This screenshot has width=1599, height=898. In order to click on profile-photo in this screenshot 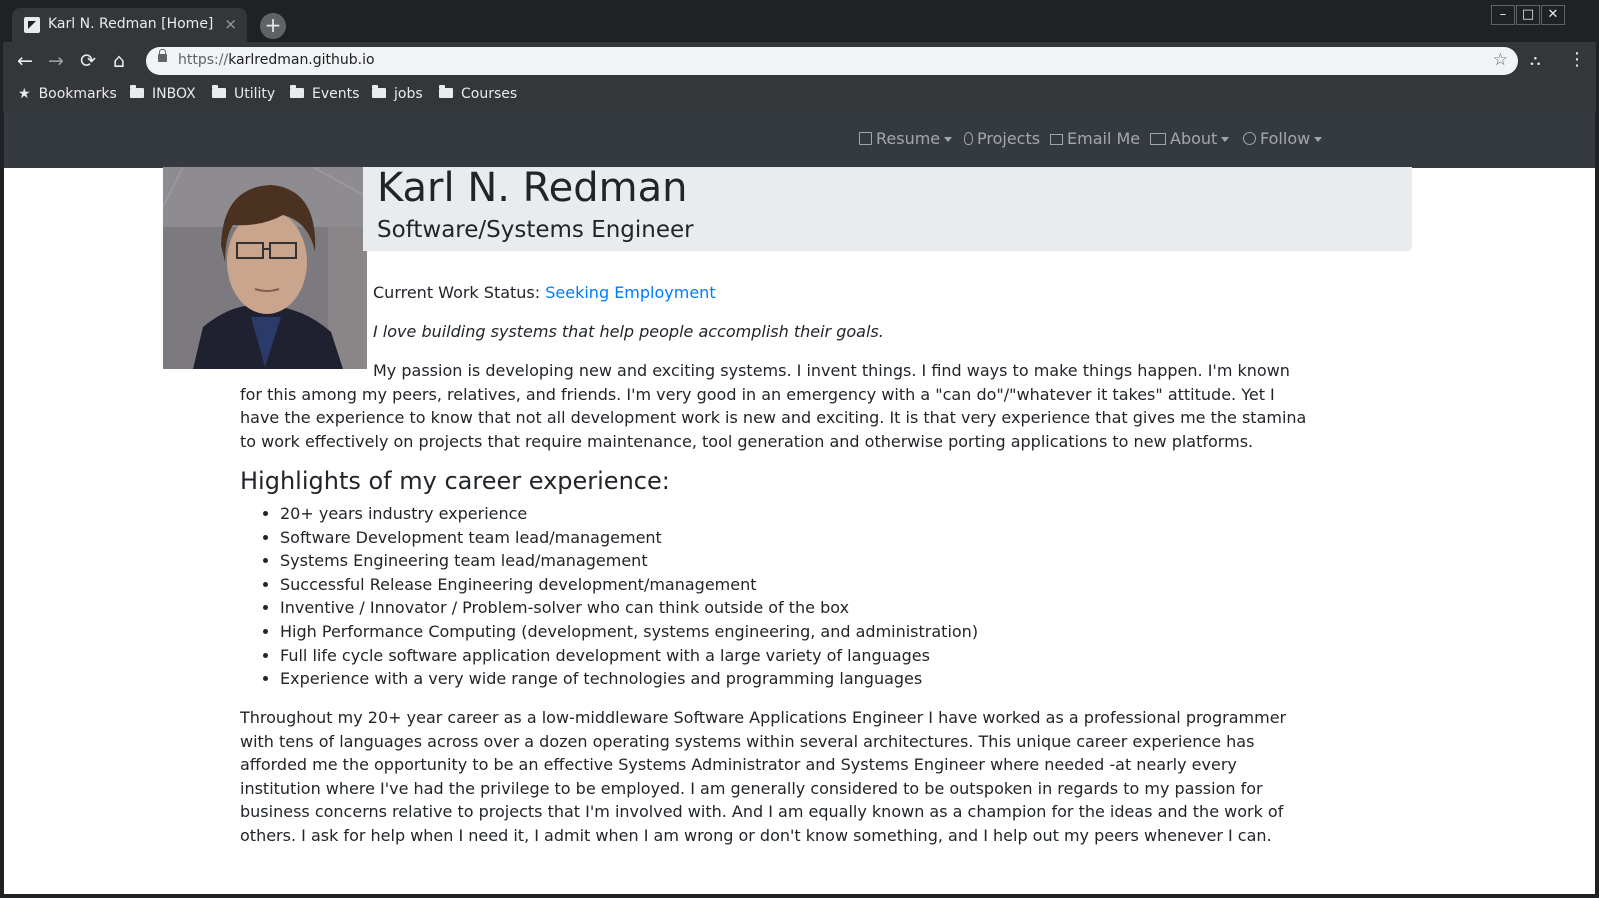, I will do `click(265, 268)`.